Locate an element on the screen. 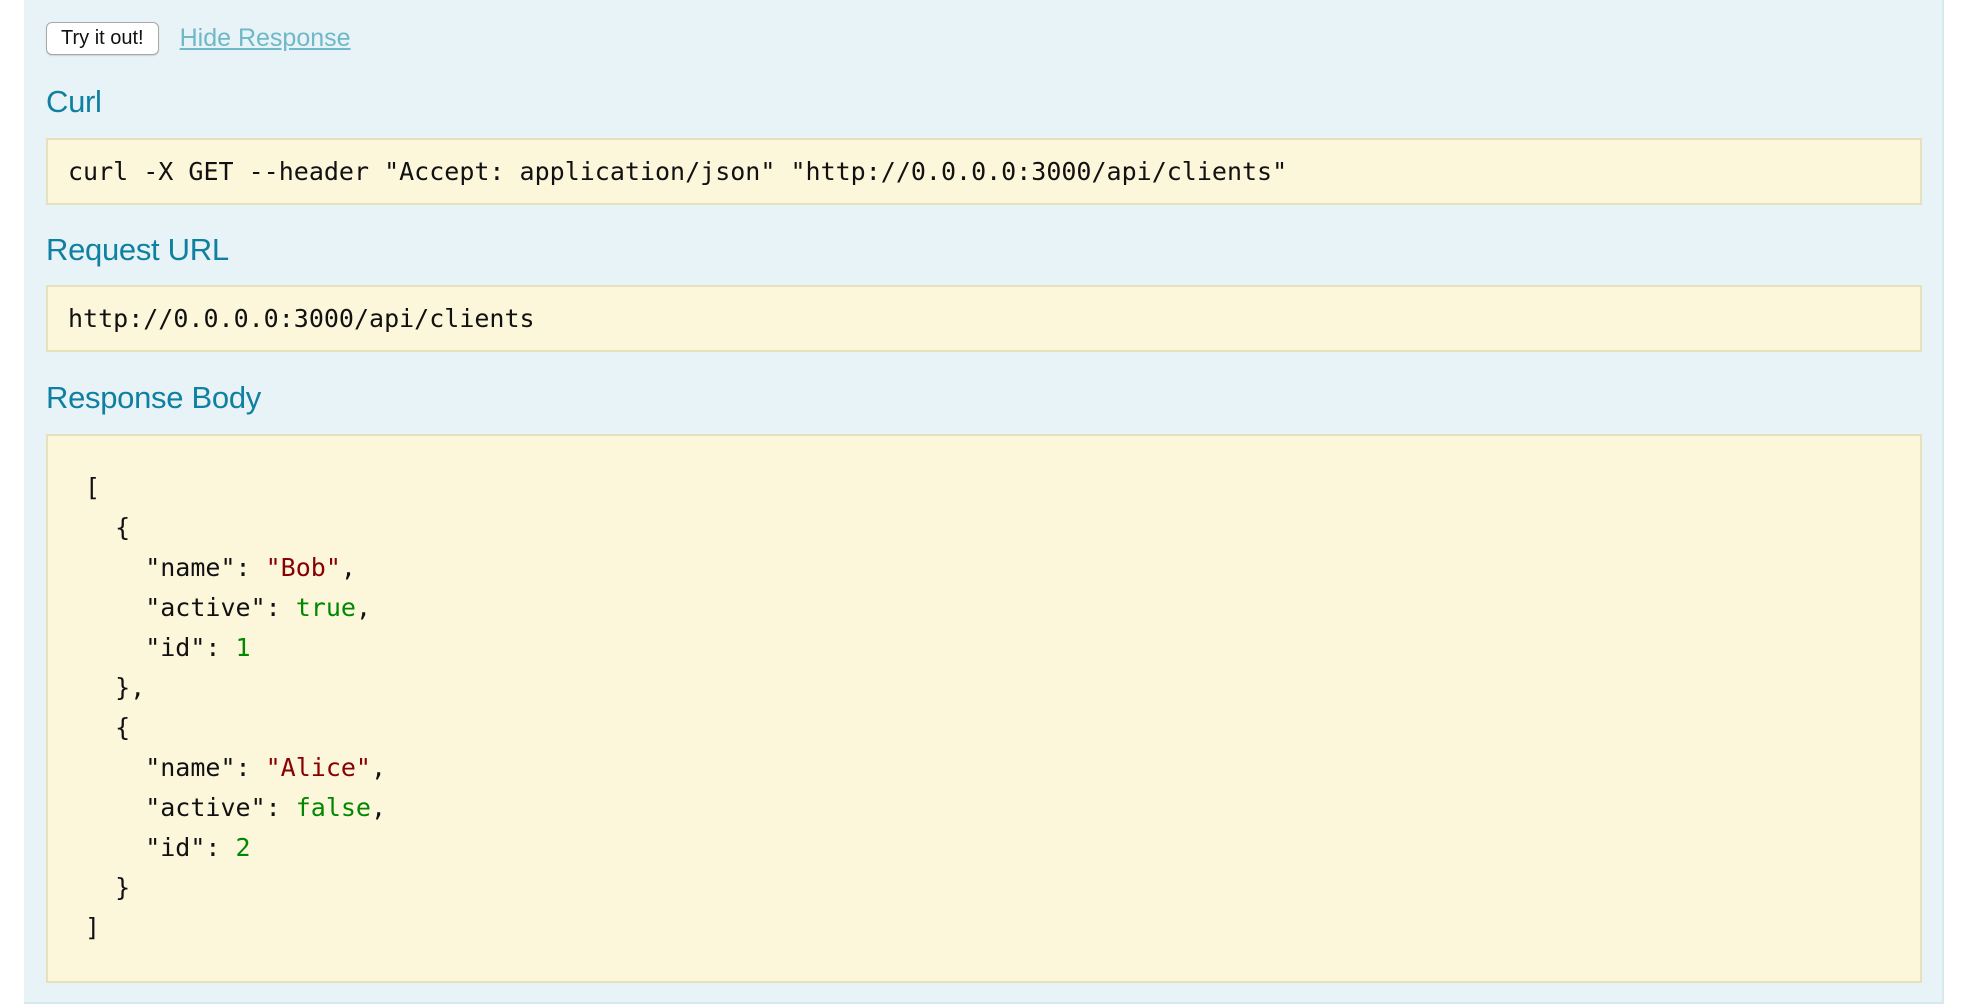 Image resolution: width=1964 pixels, height=1006 pixels. try-it-out-button: Try it out! is located at coordinates (102, 38).